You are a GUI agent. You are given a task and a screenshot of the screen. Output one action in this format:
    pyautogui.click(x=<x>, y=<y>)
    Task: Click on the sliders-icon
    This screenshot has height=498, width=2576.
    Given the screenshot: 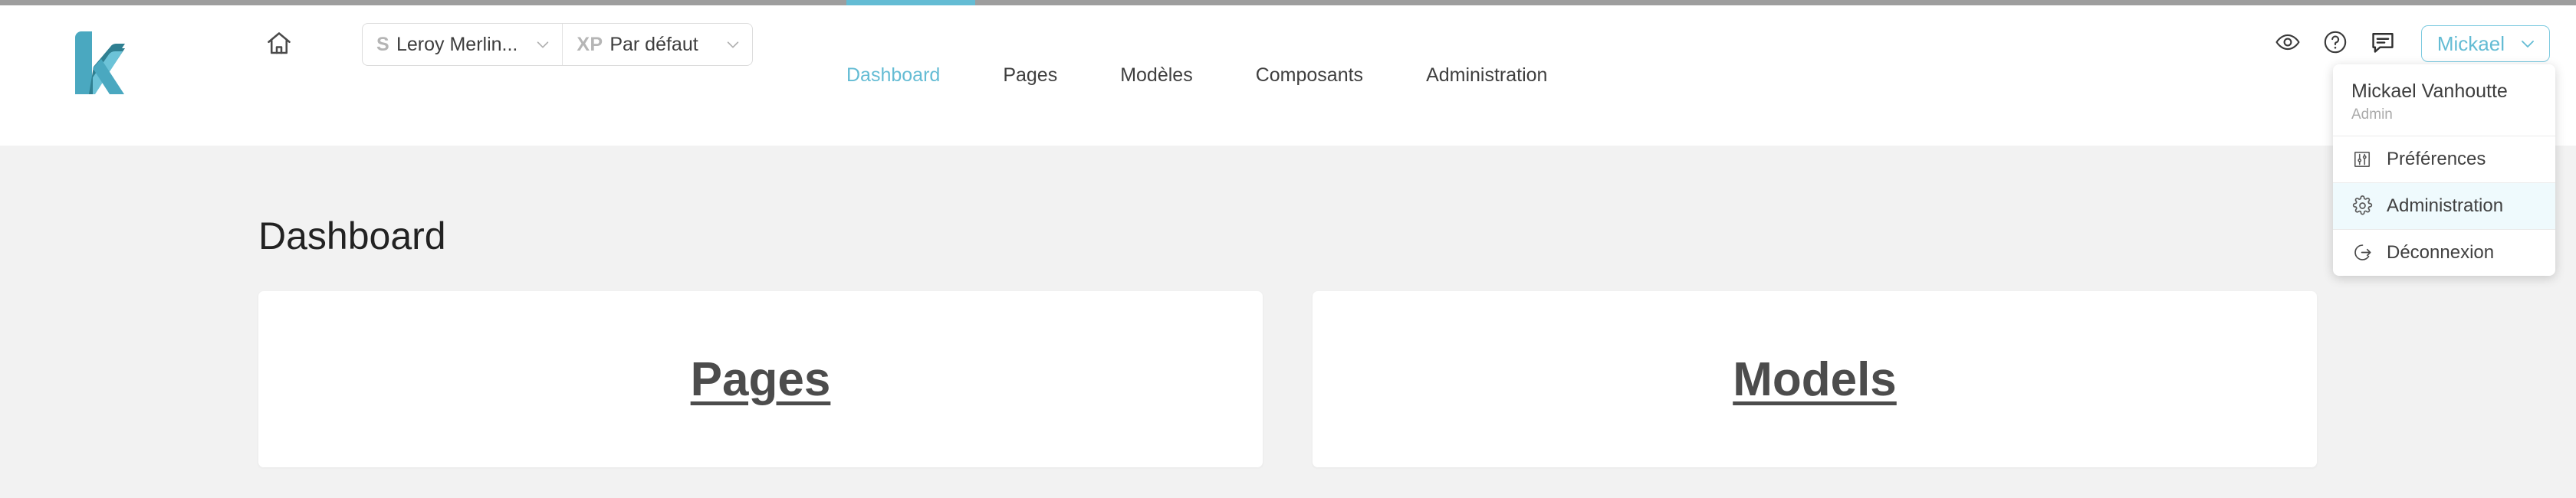 What is the action you would take?
    pyautogui.click(x=2362, y=159)
    